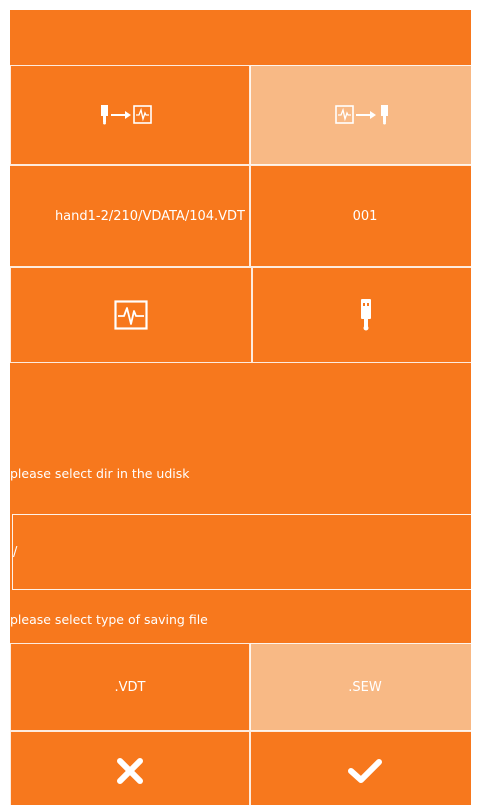 This screenshot has width=481, height=805. What do you see at coordinates (15, 552) in the screenshot?
I see `dir-select-value: /` at bounding box center [15, 552].